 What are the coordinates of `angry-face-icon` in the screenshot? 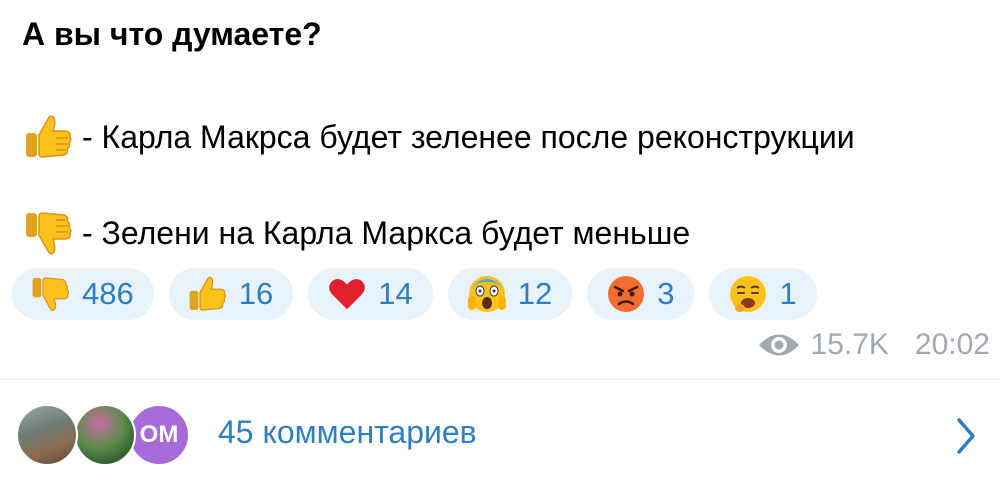 It's located at (626, 294).